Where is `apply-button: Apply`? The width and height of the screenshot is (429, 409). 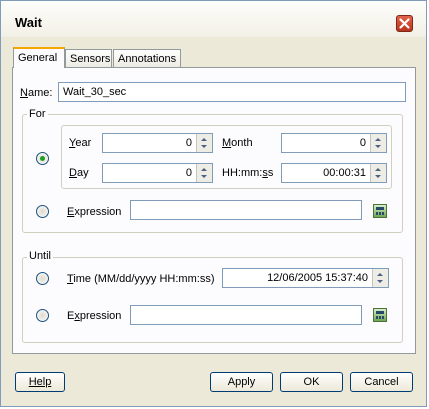
apply-button: Apply is located at coordinates (241, 382).